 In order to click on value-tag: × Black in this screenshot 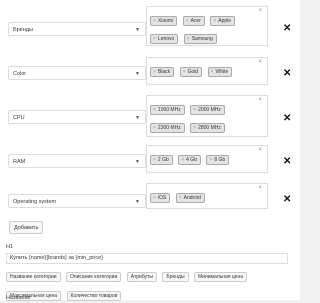, I will do `click(162, 72)`.